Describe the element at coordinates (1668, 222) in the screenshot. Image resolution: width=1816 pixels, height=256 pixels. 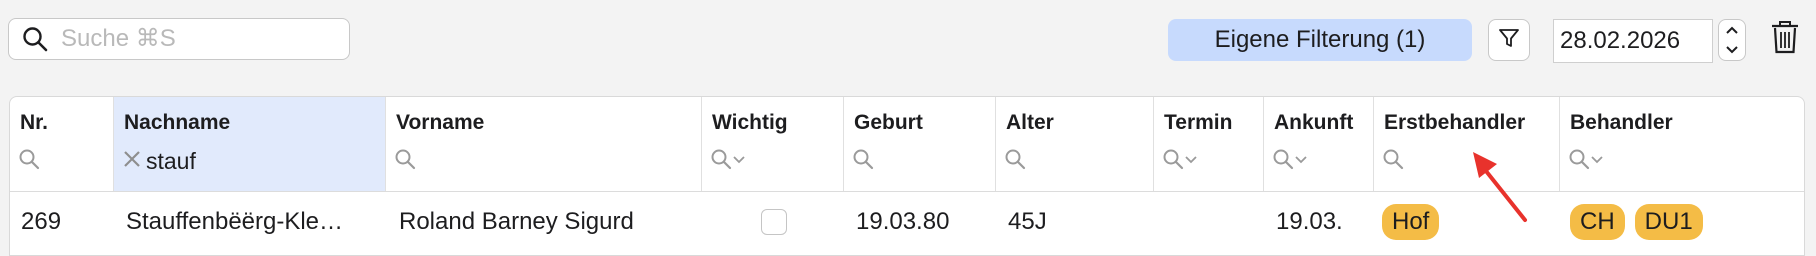
I see `provider-badge: DU1` at that location.